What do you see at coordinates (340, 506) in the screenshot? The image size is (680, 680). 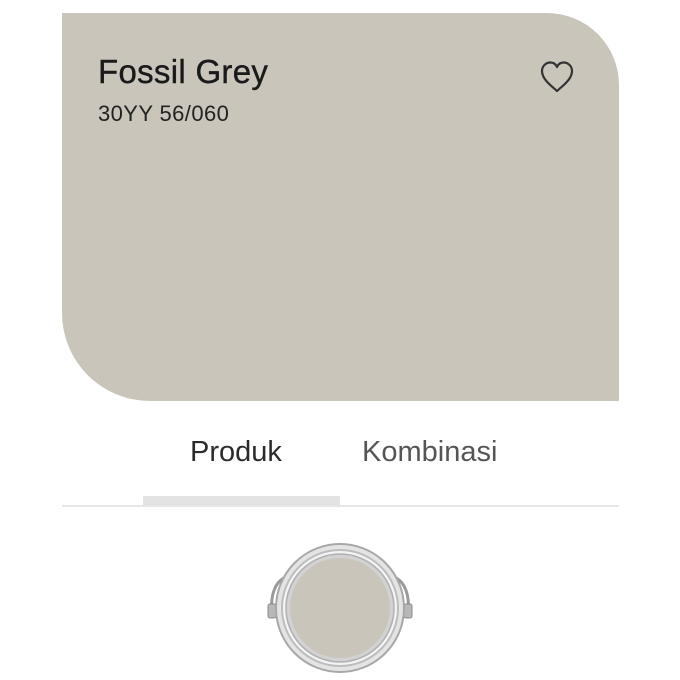 I see `tab-divider` at bounding box center [340, 506].